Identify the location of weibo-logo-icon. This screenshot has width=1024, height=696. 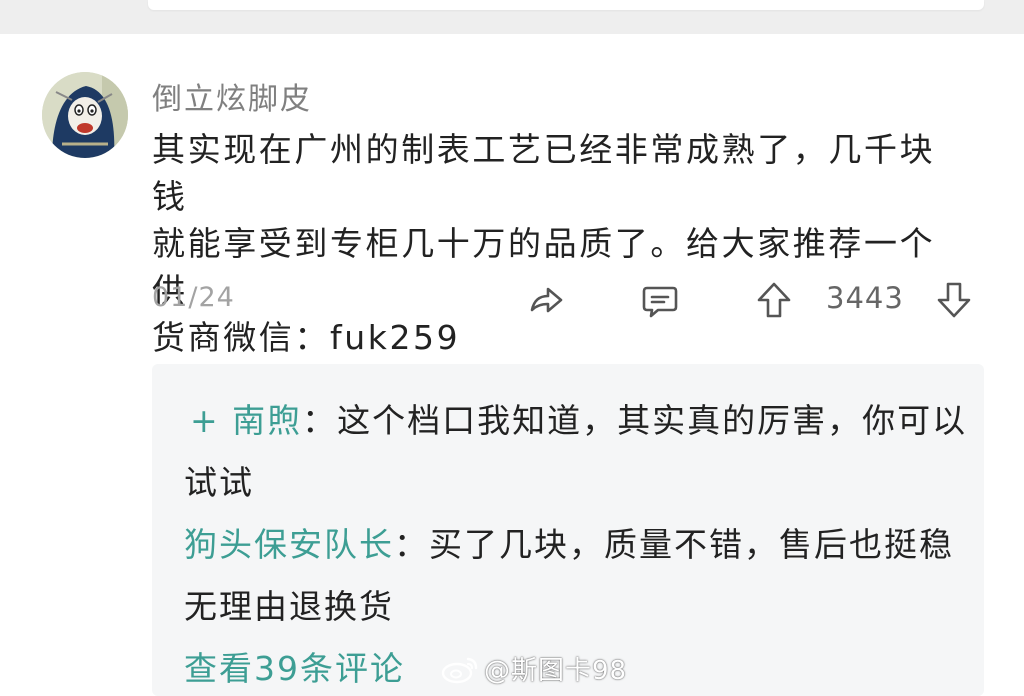
(459, 670).